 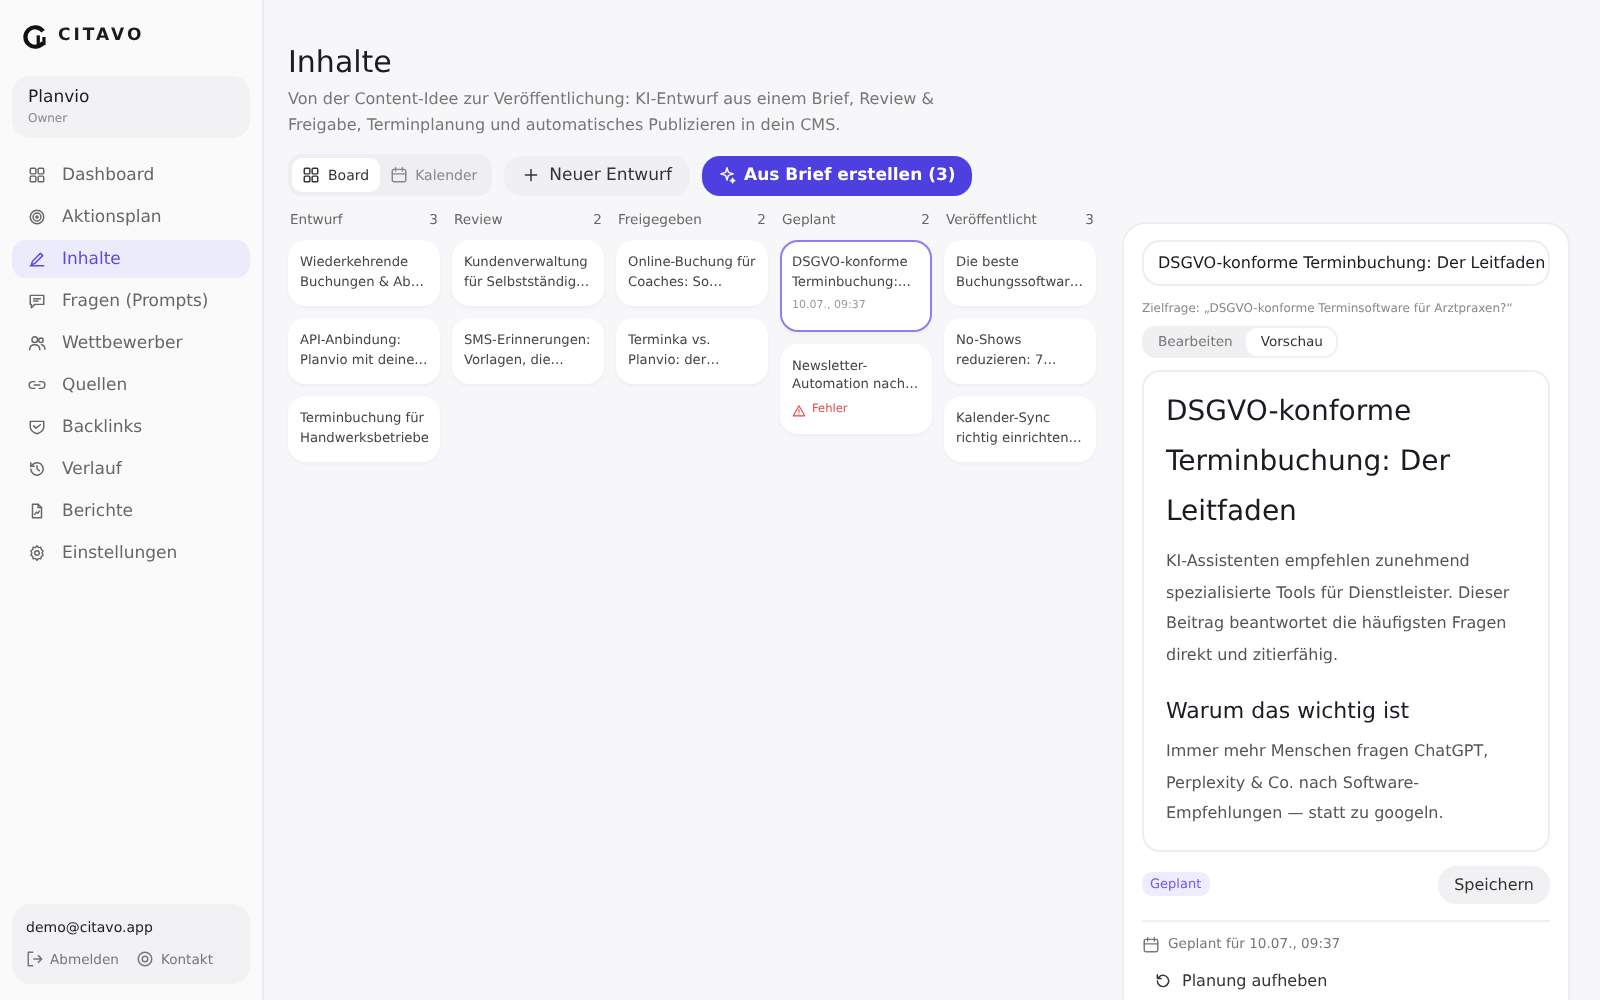 I want to click on sparkle-icon, so click(x=726, y=175).